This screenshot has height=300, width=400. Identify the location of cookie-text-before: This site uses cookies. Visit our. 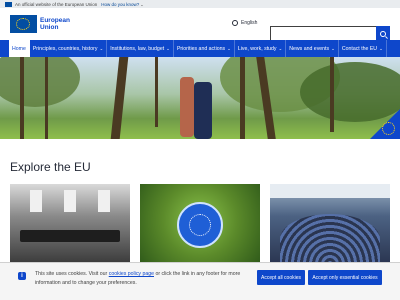
(72, 274).